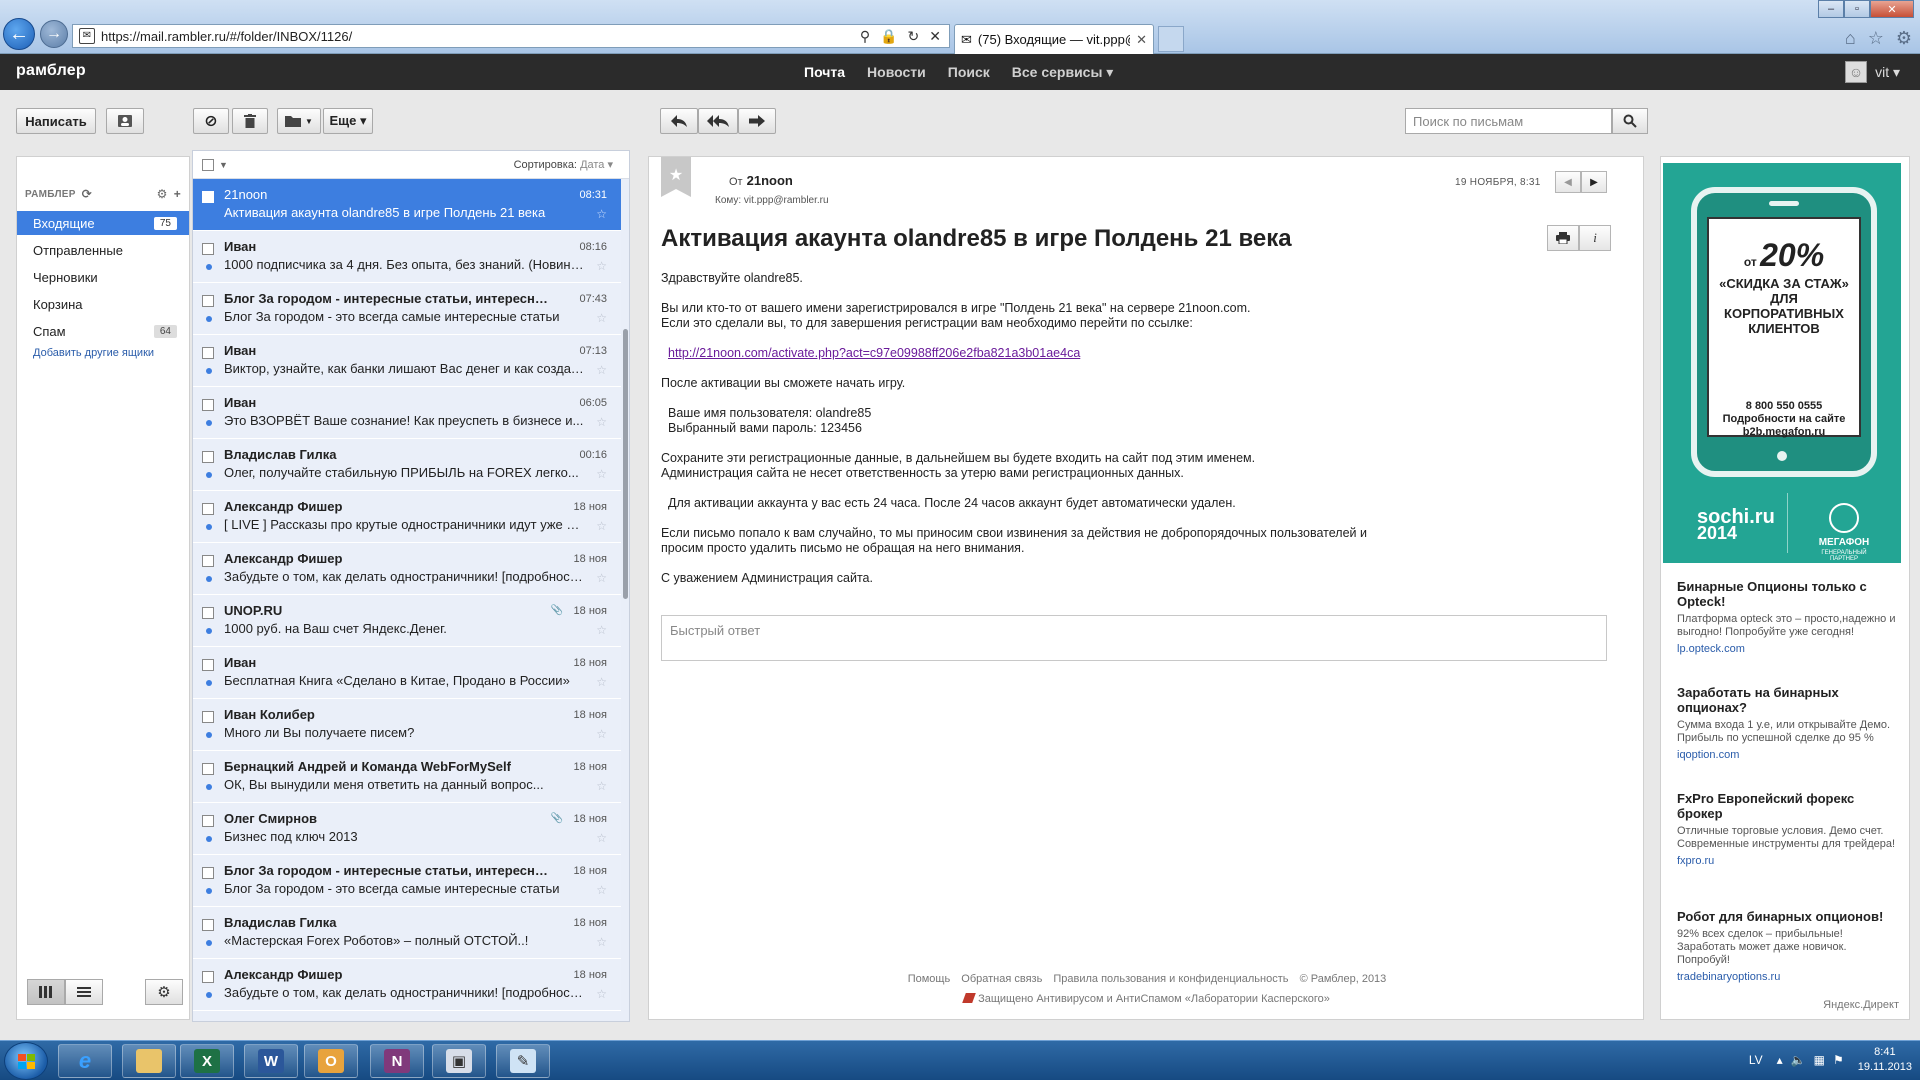 The height and width of the screenshot is (1080, 1920). Describe the element at coordinates (93, 353) in the screenshot. I see `add-mailboxes-link: Добавить другие ящики` at that location.